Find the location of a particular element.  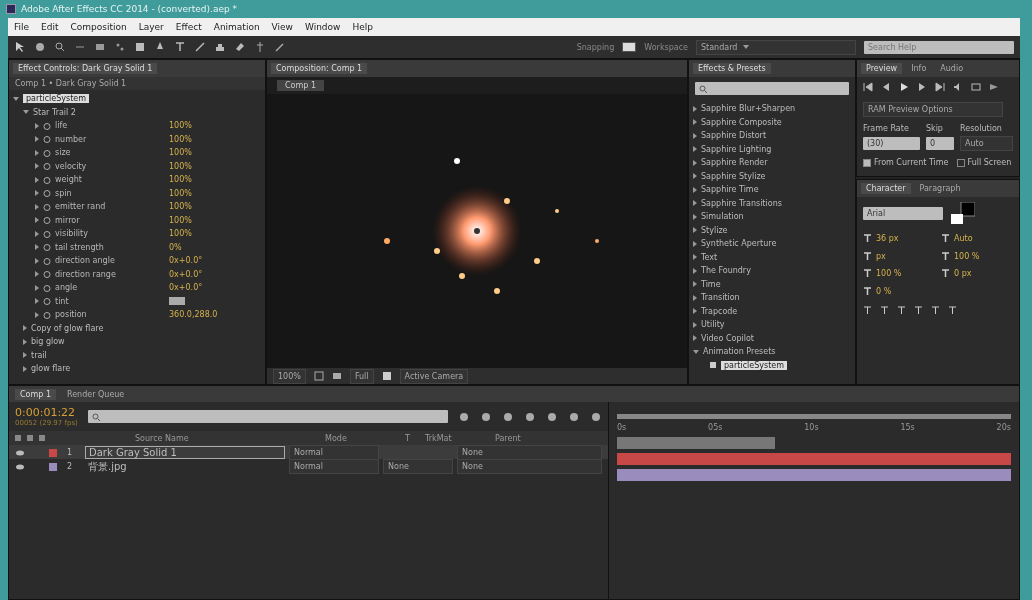

panel-tab: Paragraph is located at coordinates (940, 188).